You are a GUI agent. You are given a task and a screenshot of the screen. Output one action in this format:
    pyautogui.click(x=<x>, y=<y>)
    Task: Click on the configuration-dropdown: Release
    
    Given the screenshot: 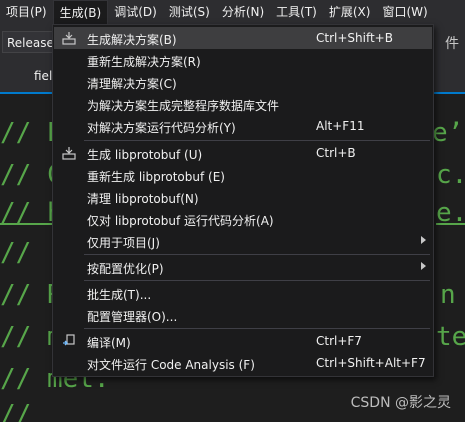 What is the action you would take?
    pyautogui.click(x=28, y=42)
    